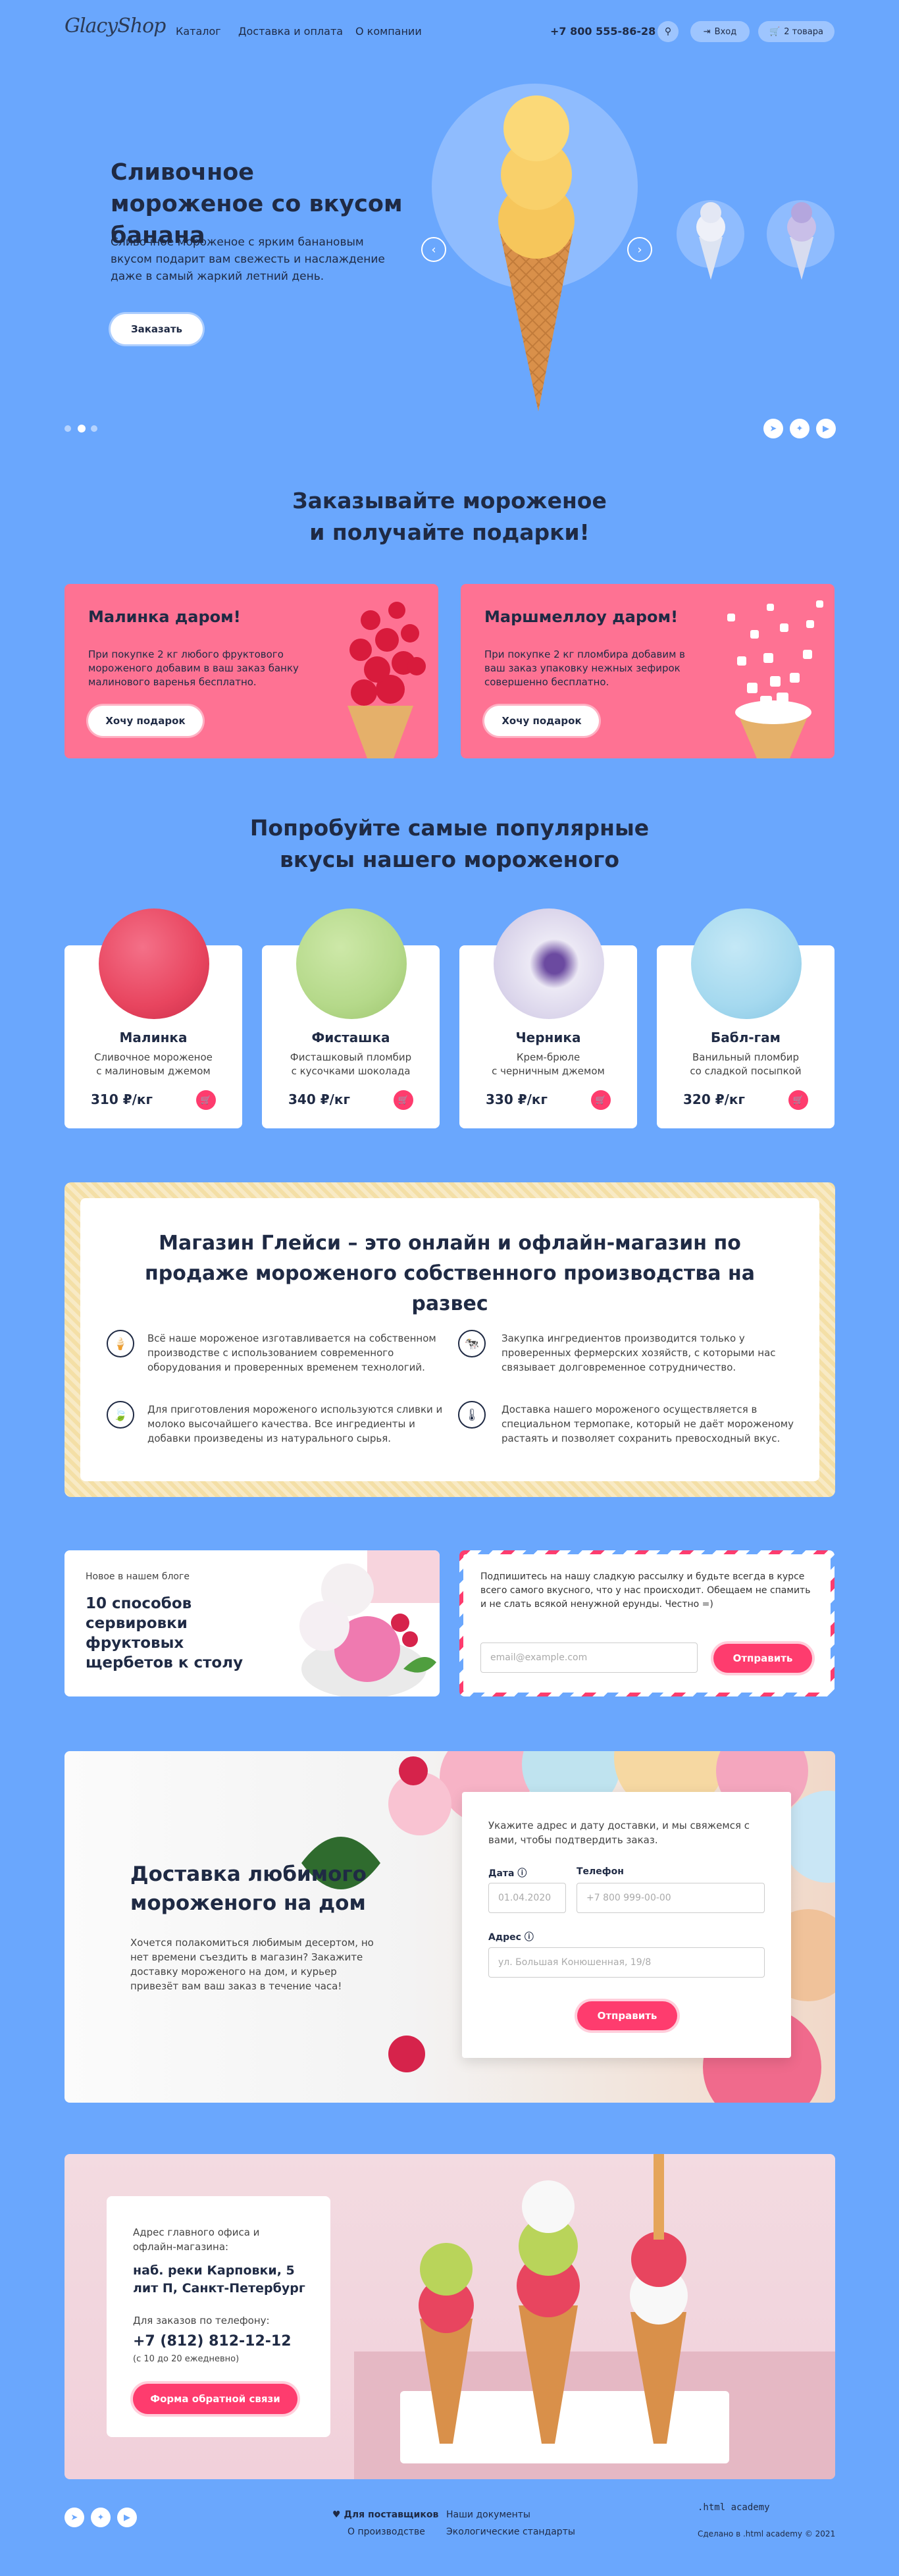 The image size is (899, 2576). I want to click on search-icon: ⚲, so click(668, 31).